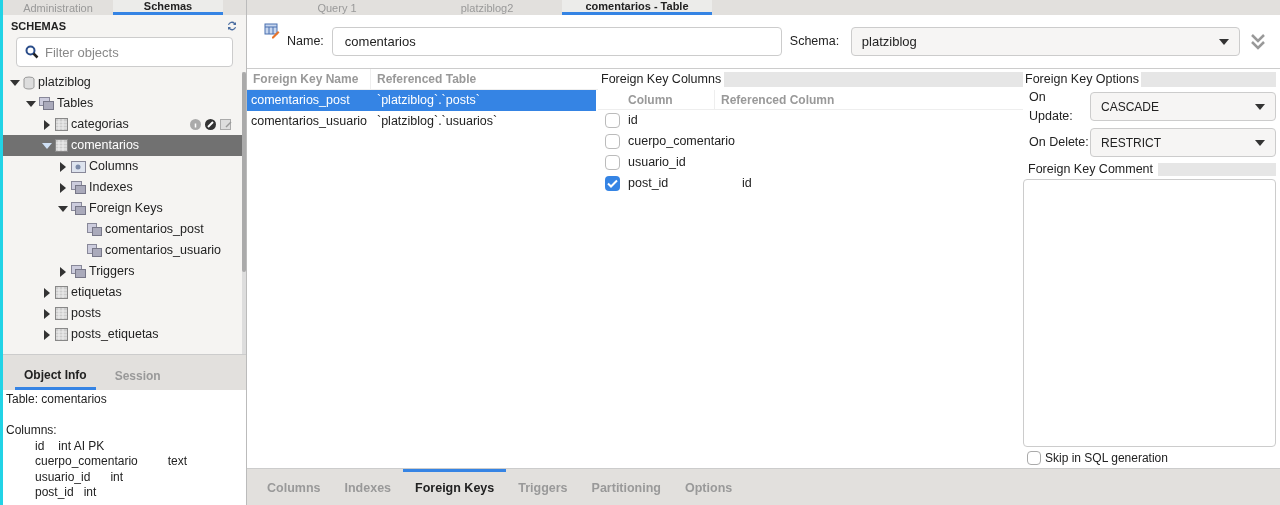 This screenshot has width=1280, height=505. Describe the element at coordinates (81, 446) in the screenshot. I see `column-type: int AI PK` at that location.